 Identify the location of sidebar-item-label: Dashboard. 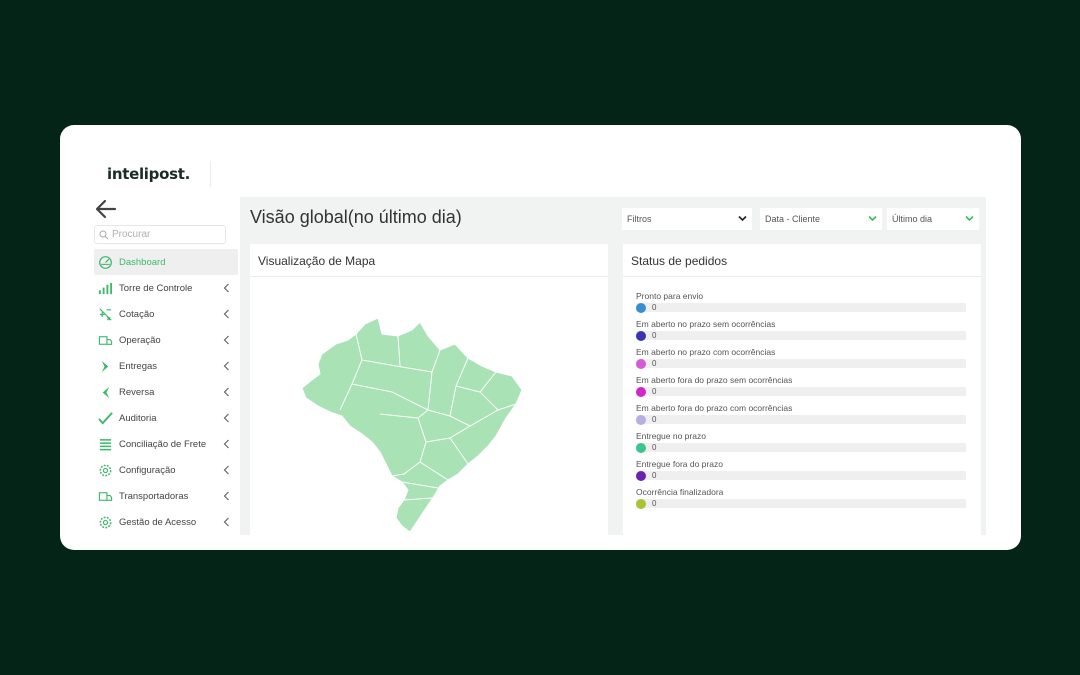
(142, 262).